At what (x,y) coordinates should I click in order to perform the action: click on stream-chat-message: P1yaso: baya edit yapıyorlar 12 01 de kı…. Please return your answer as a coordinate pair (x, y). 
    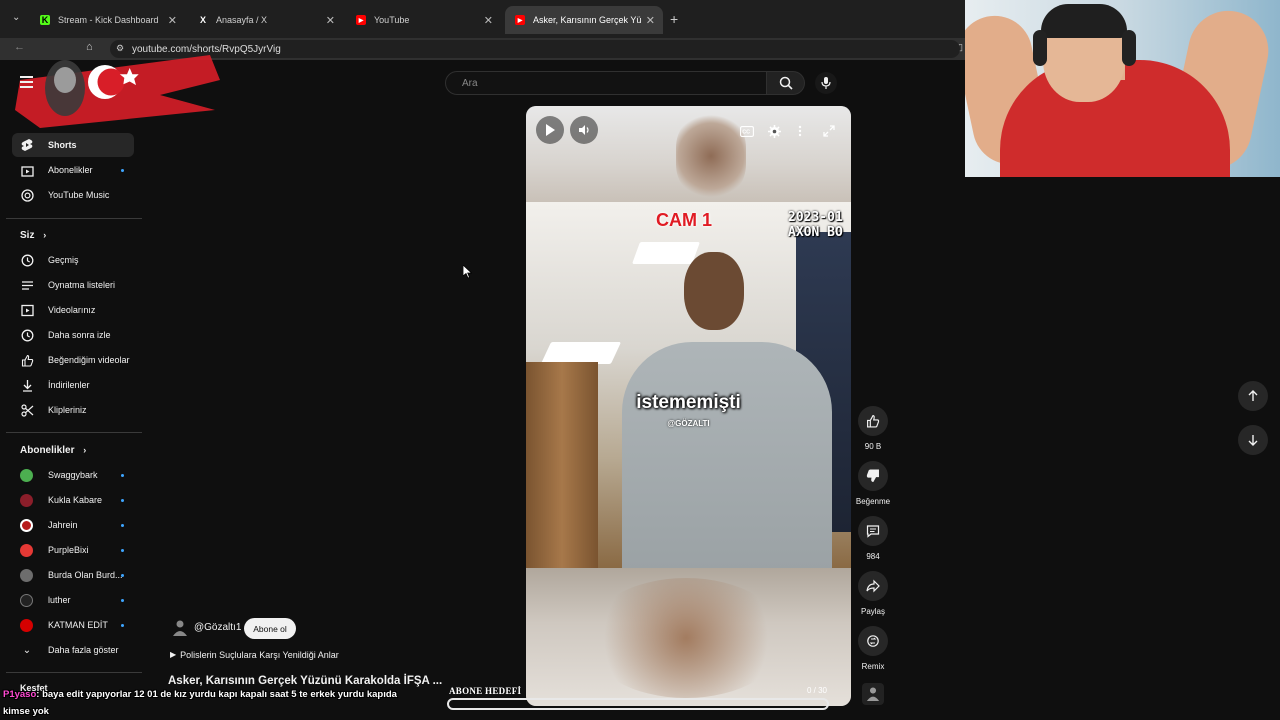
    Looking at the image, I should click on (213, 703).